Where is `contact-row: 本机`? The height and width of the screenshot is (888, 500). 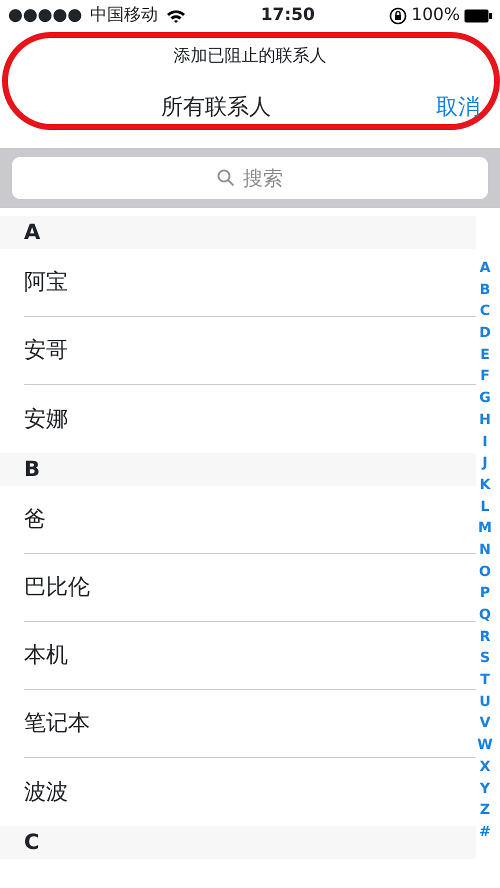 contact-row: 本机 is located at coordinates (238, 656).